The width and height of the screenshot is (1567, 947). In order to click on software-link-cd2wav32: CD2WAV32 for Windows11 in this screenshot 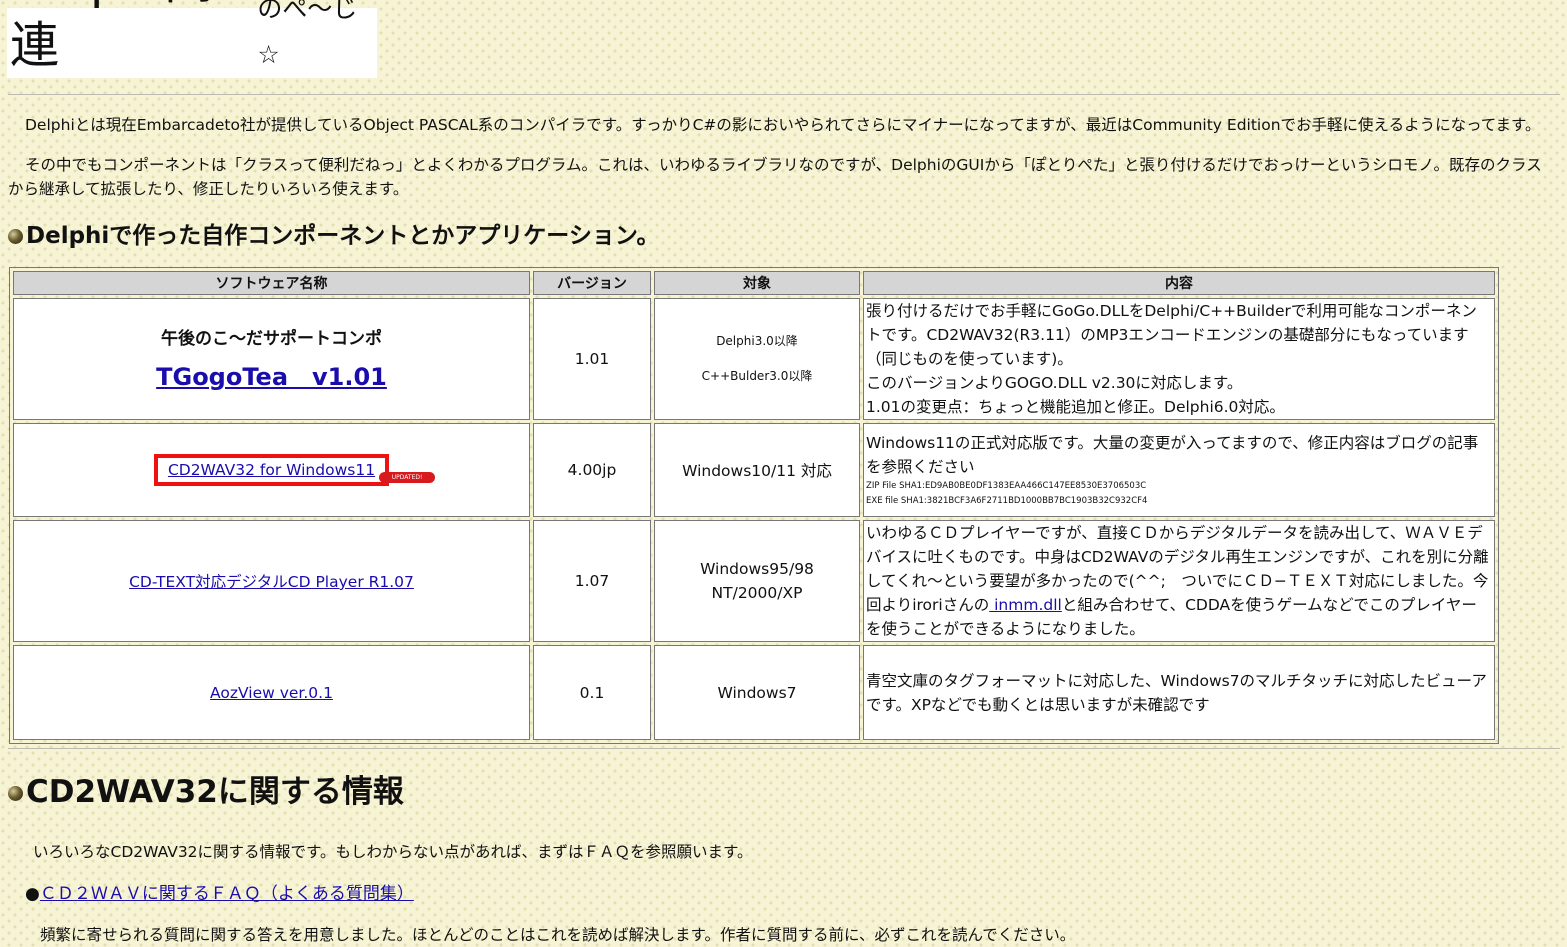, I will do `click(271, 470)`.